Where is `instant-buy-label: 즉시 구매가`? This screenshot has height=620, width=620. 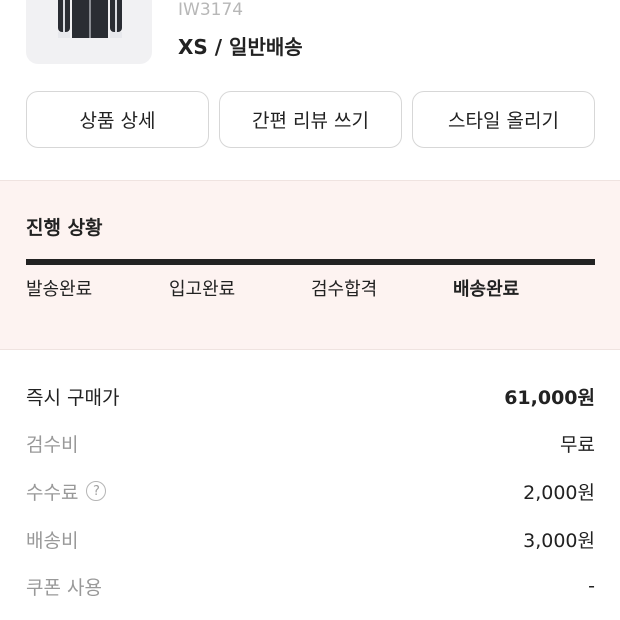
instant-buy-label: 즉시 구매가 is located at coordinates (73, 397).